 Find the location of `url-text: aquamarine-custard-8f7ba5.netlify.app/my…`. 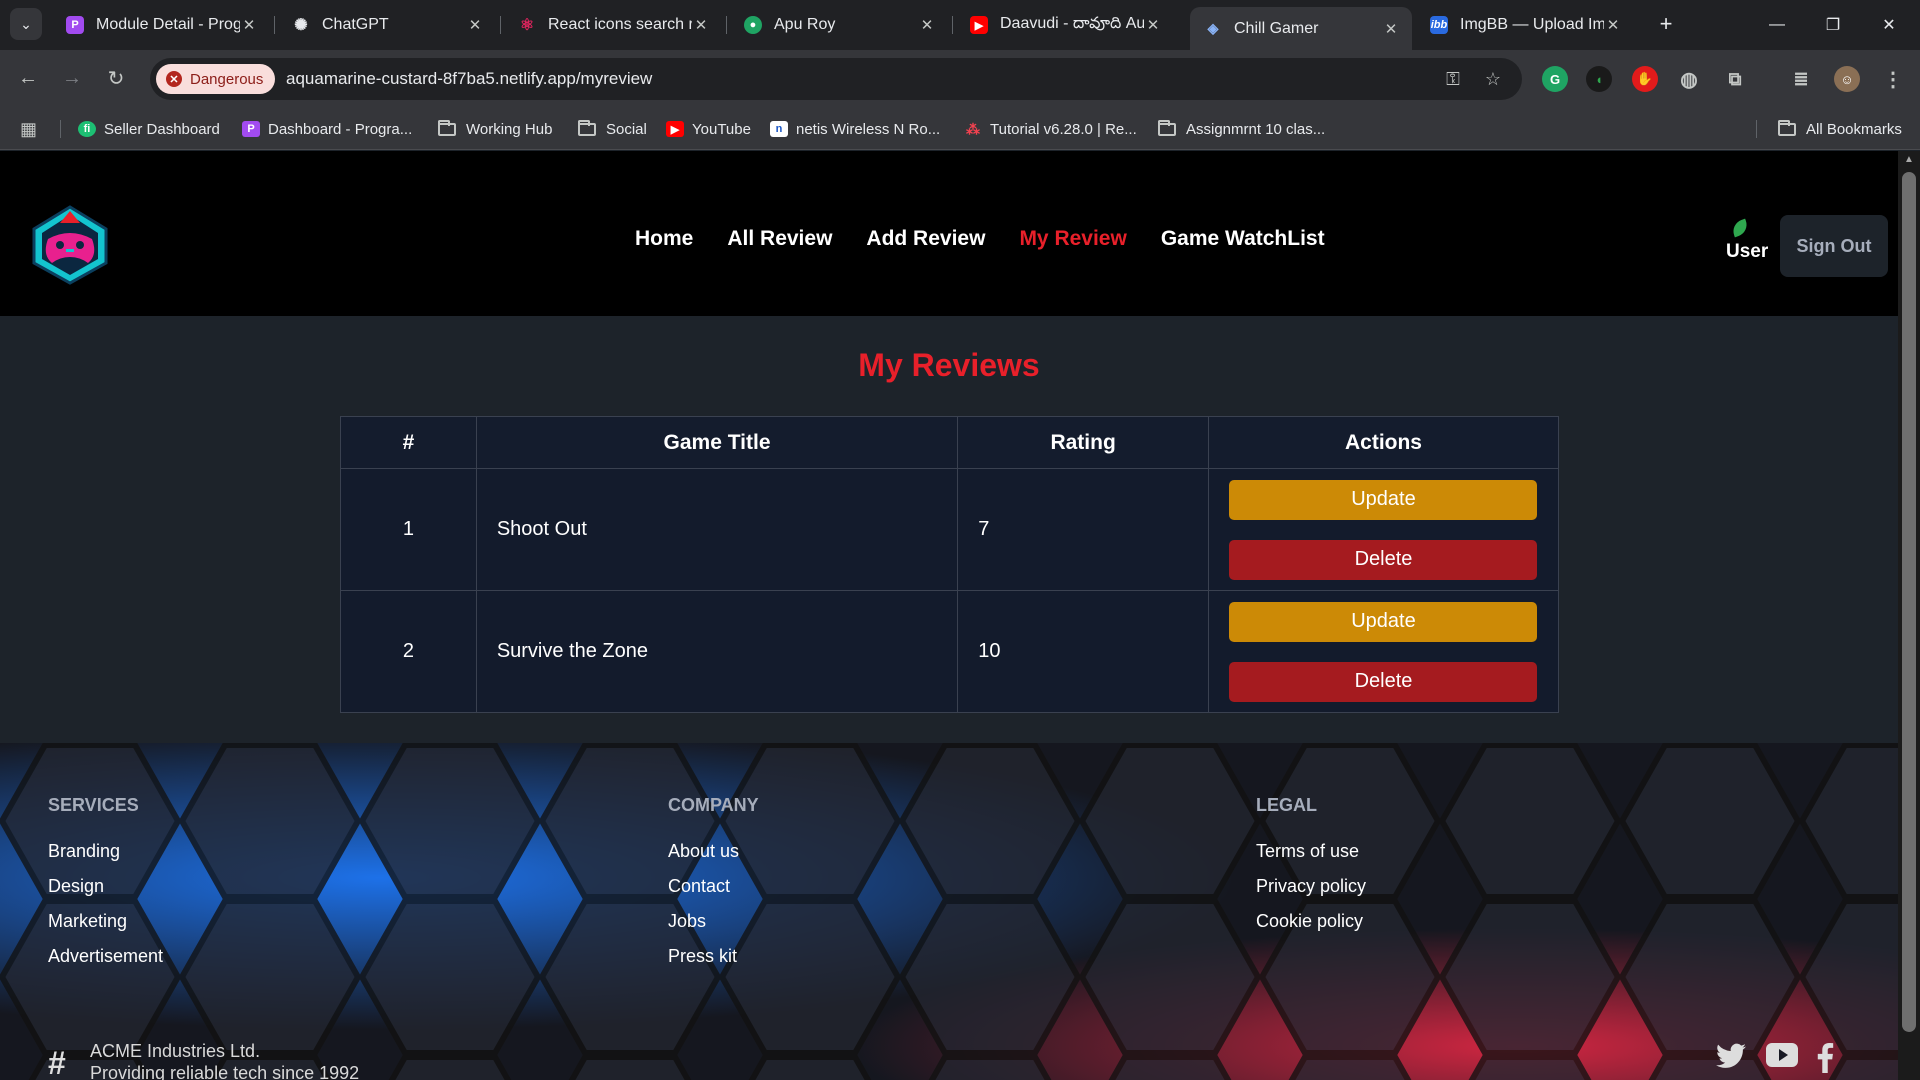

url-text: aquamarine-custard-8f7ba5.netlify.app/my… is located at coordinates (469, 79).